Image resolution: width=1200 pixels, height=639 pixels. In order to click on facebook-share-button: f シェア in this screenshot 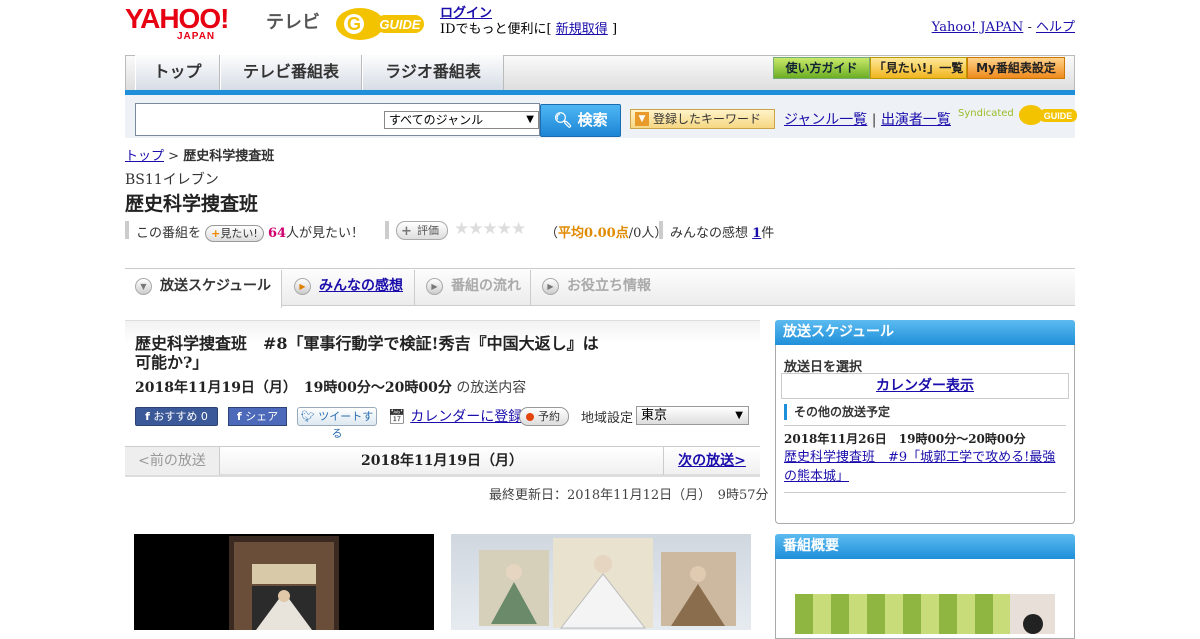, I will do `click(257, 416)`.